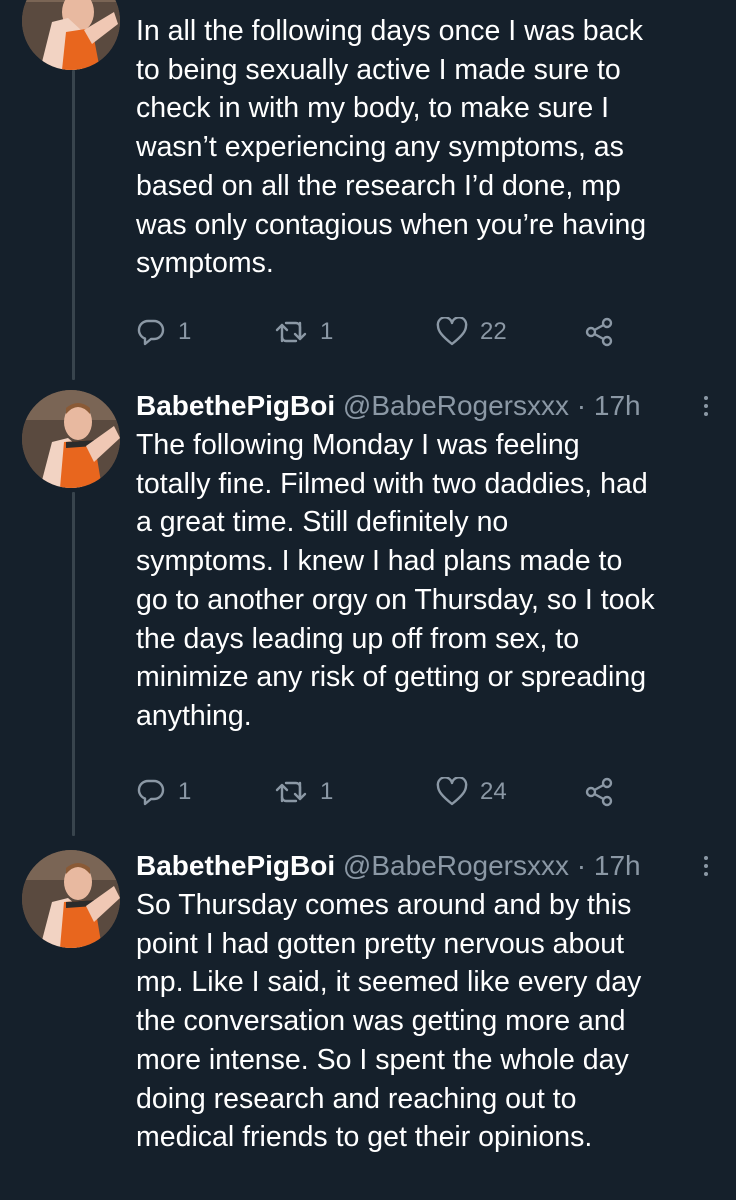  What do you see at coordinates (493, 791) in the screenshot?
I see `like-count: 24` at bounding box center [493, 791].